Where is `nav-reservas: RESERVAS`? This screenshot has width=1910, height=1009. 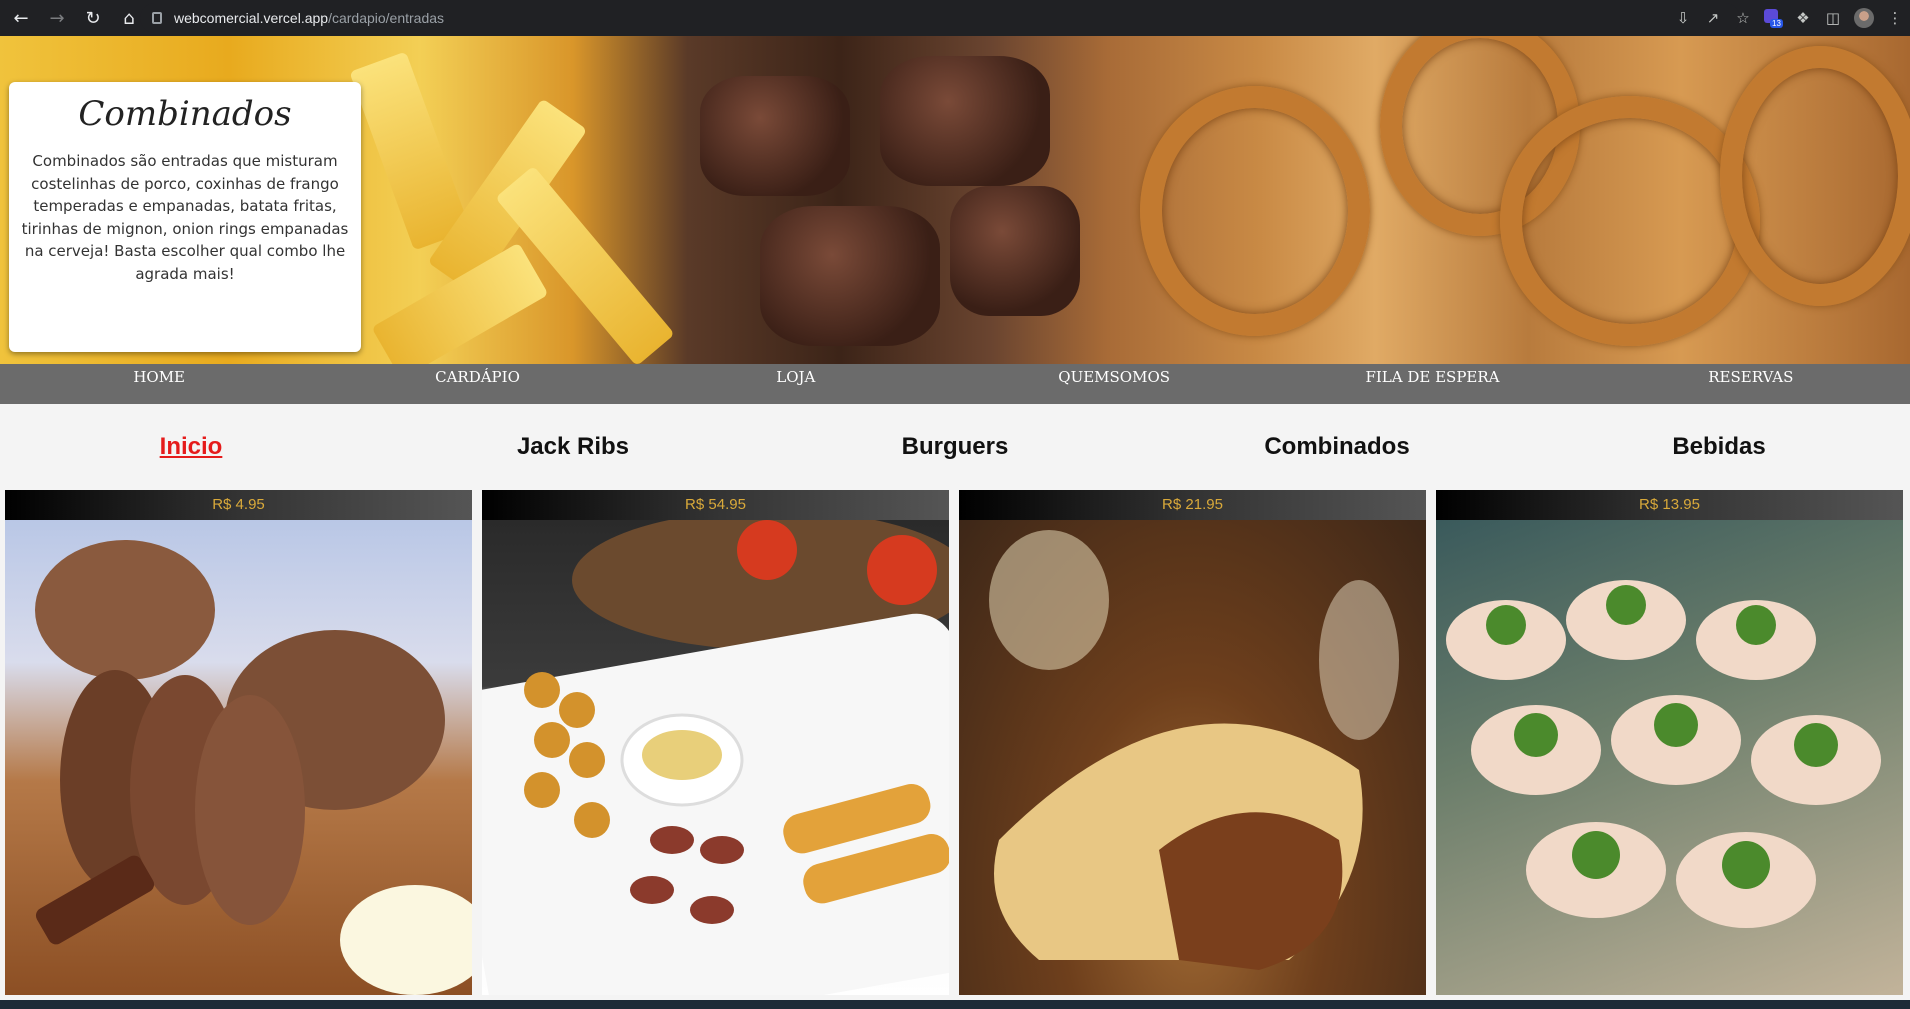 nav-reservas: RESERVAS is located at coordinates (1751, 384).